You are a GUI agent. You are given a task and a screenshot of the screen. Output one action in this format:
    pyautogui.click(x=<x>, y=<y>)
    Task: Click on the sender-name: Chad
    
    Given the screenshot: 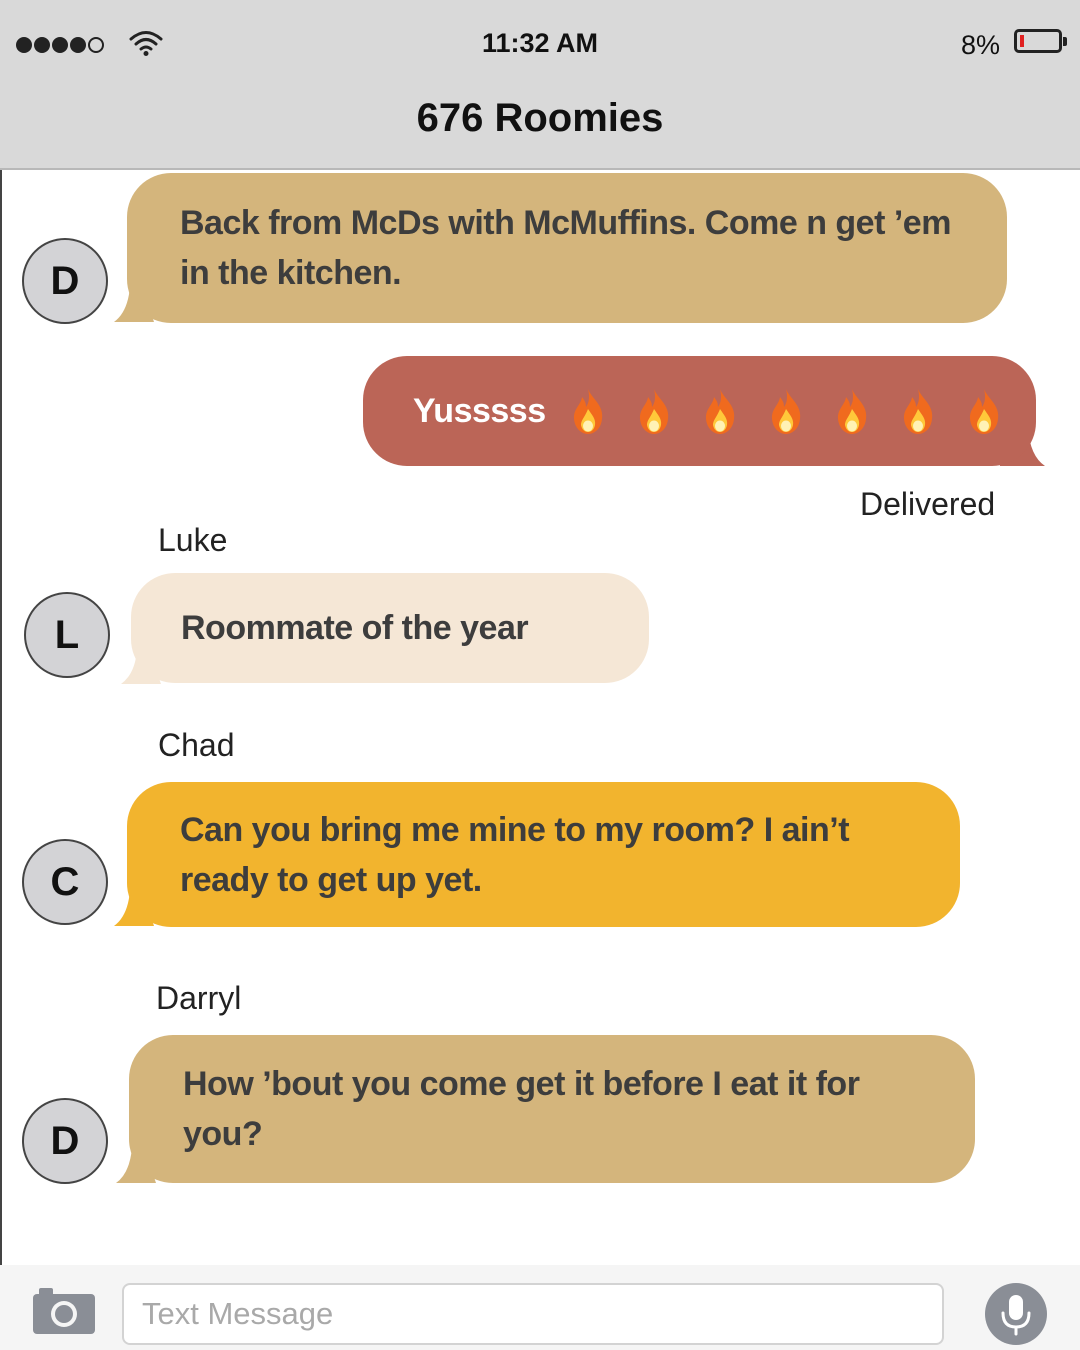 What is the action you would take?
    pyautogui.click(x=196, y=745)
    